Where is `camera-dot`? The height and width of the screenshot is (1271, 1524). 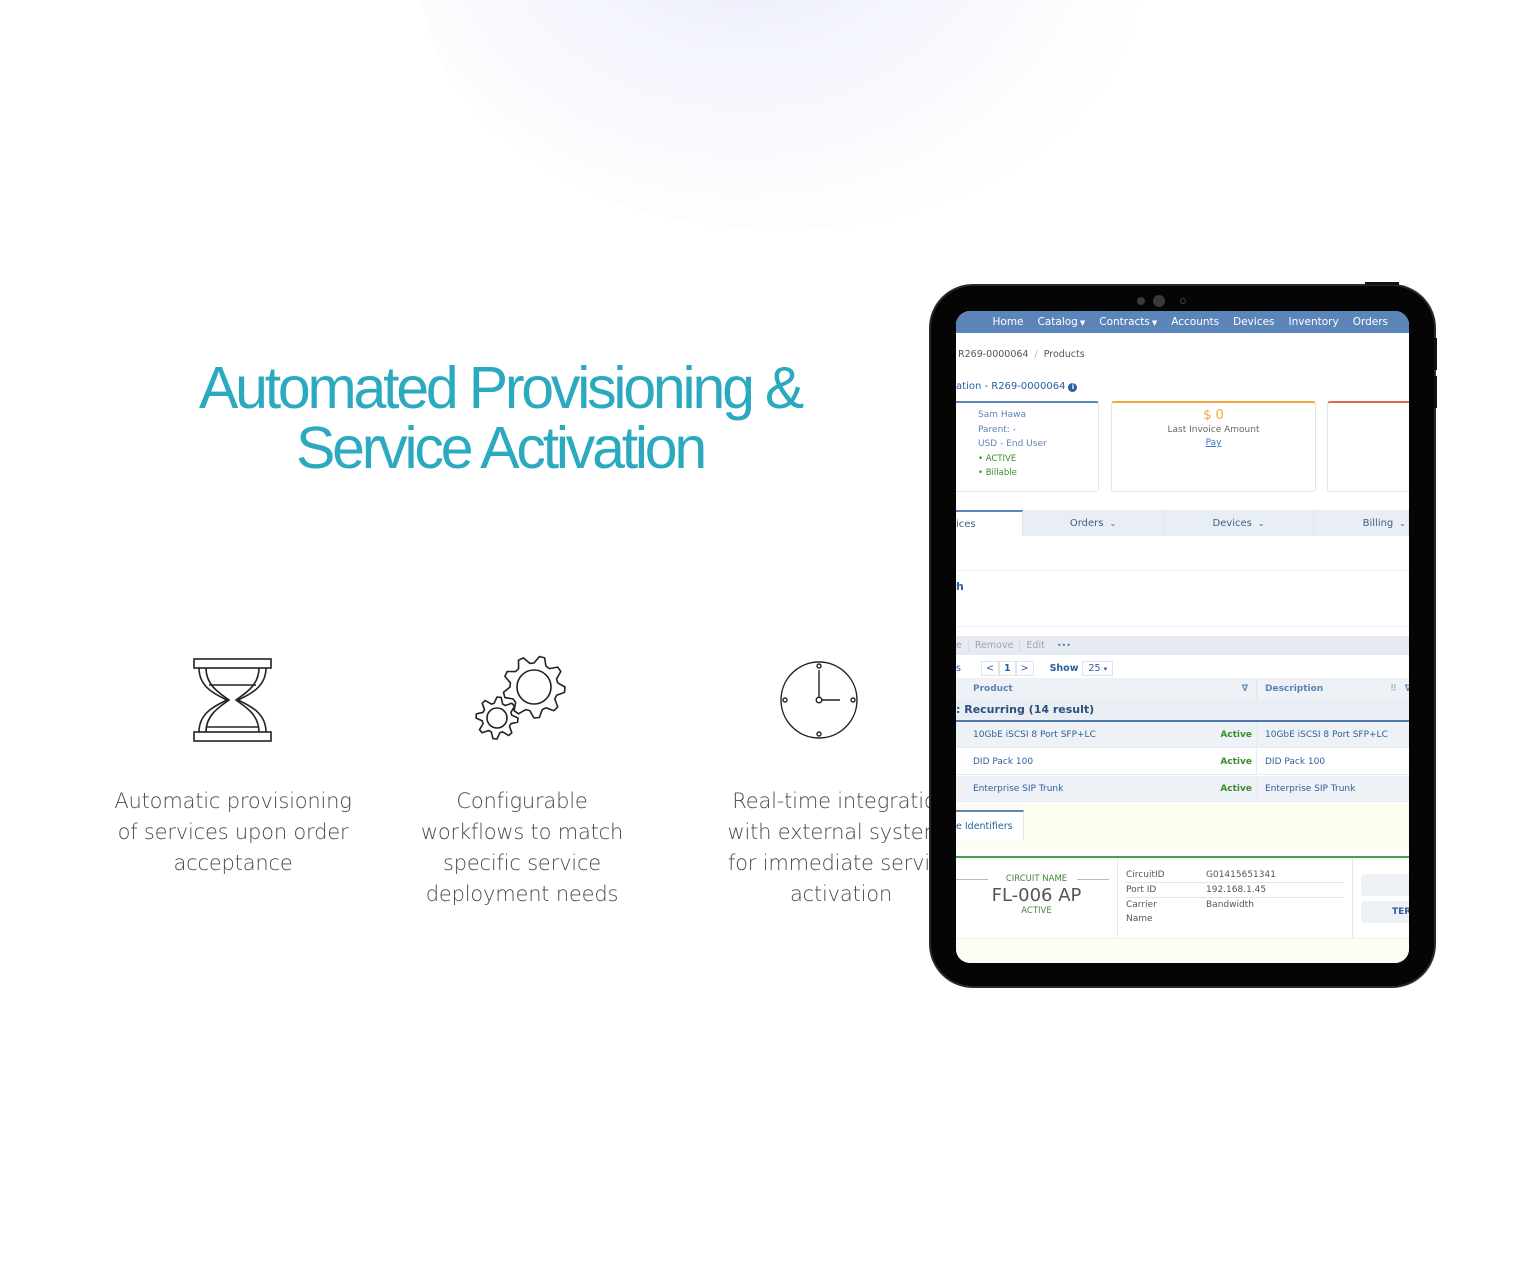 camera-dot is located at coordinates (1141, 301).